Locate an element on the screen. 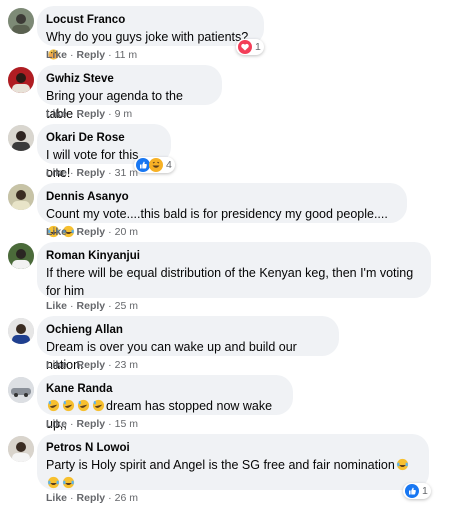 The height and width of the screenshot is (513, 461). comment-actions: Like · Reply · 20 m is located at coordinates (92, 232).